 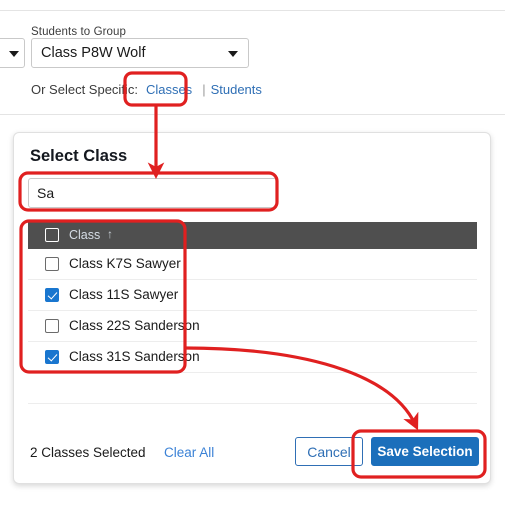 I want to click on table-row: Class 11S Sawyer, so click(x=252, y=295).